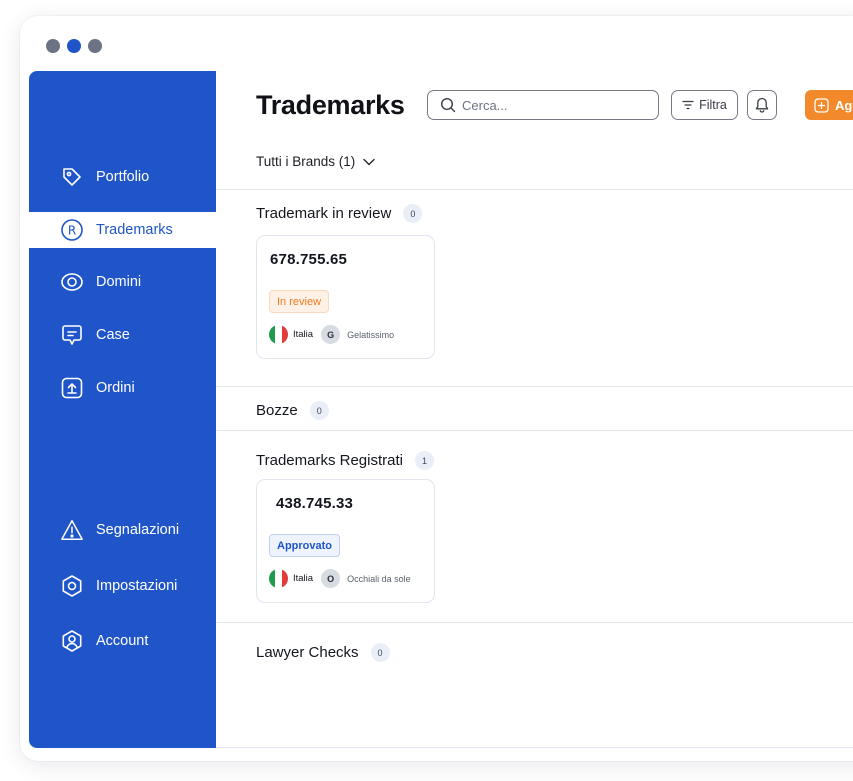  I want to click on sidebar-item-account: Account, so click(122, 641).